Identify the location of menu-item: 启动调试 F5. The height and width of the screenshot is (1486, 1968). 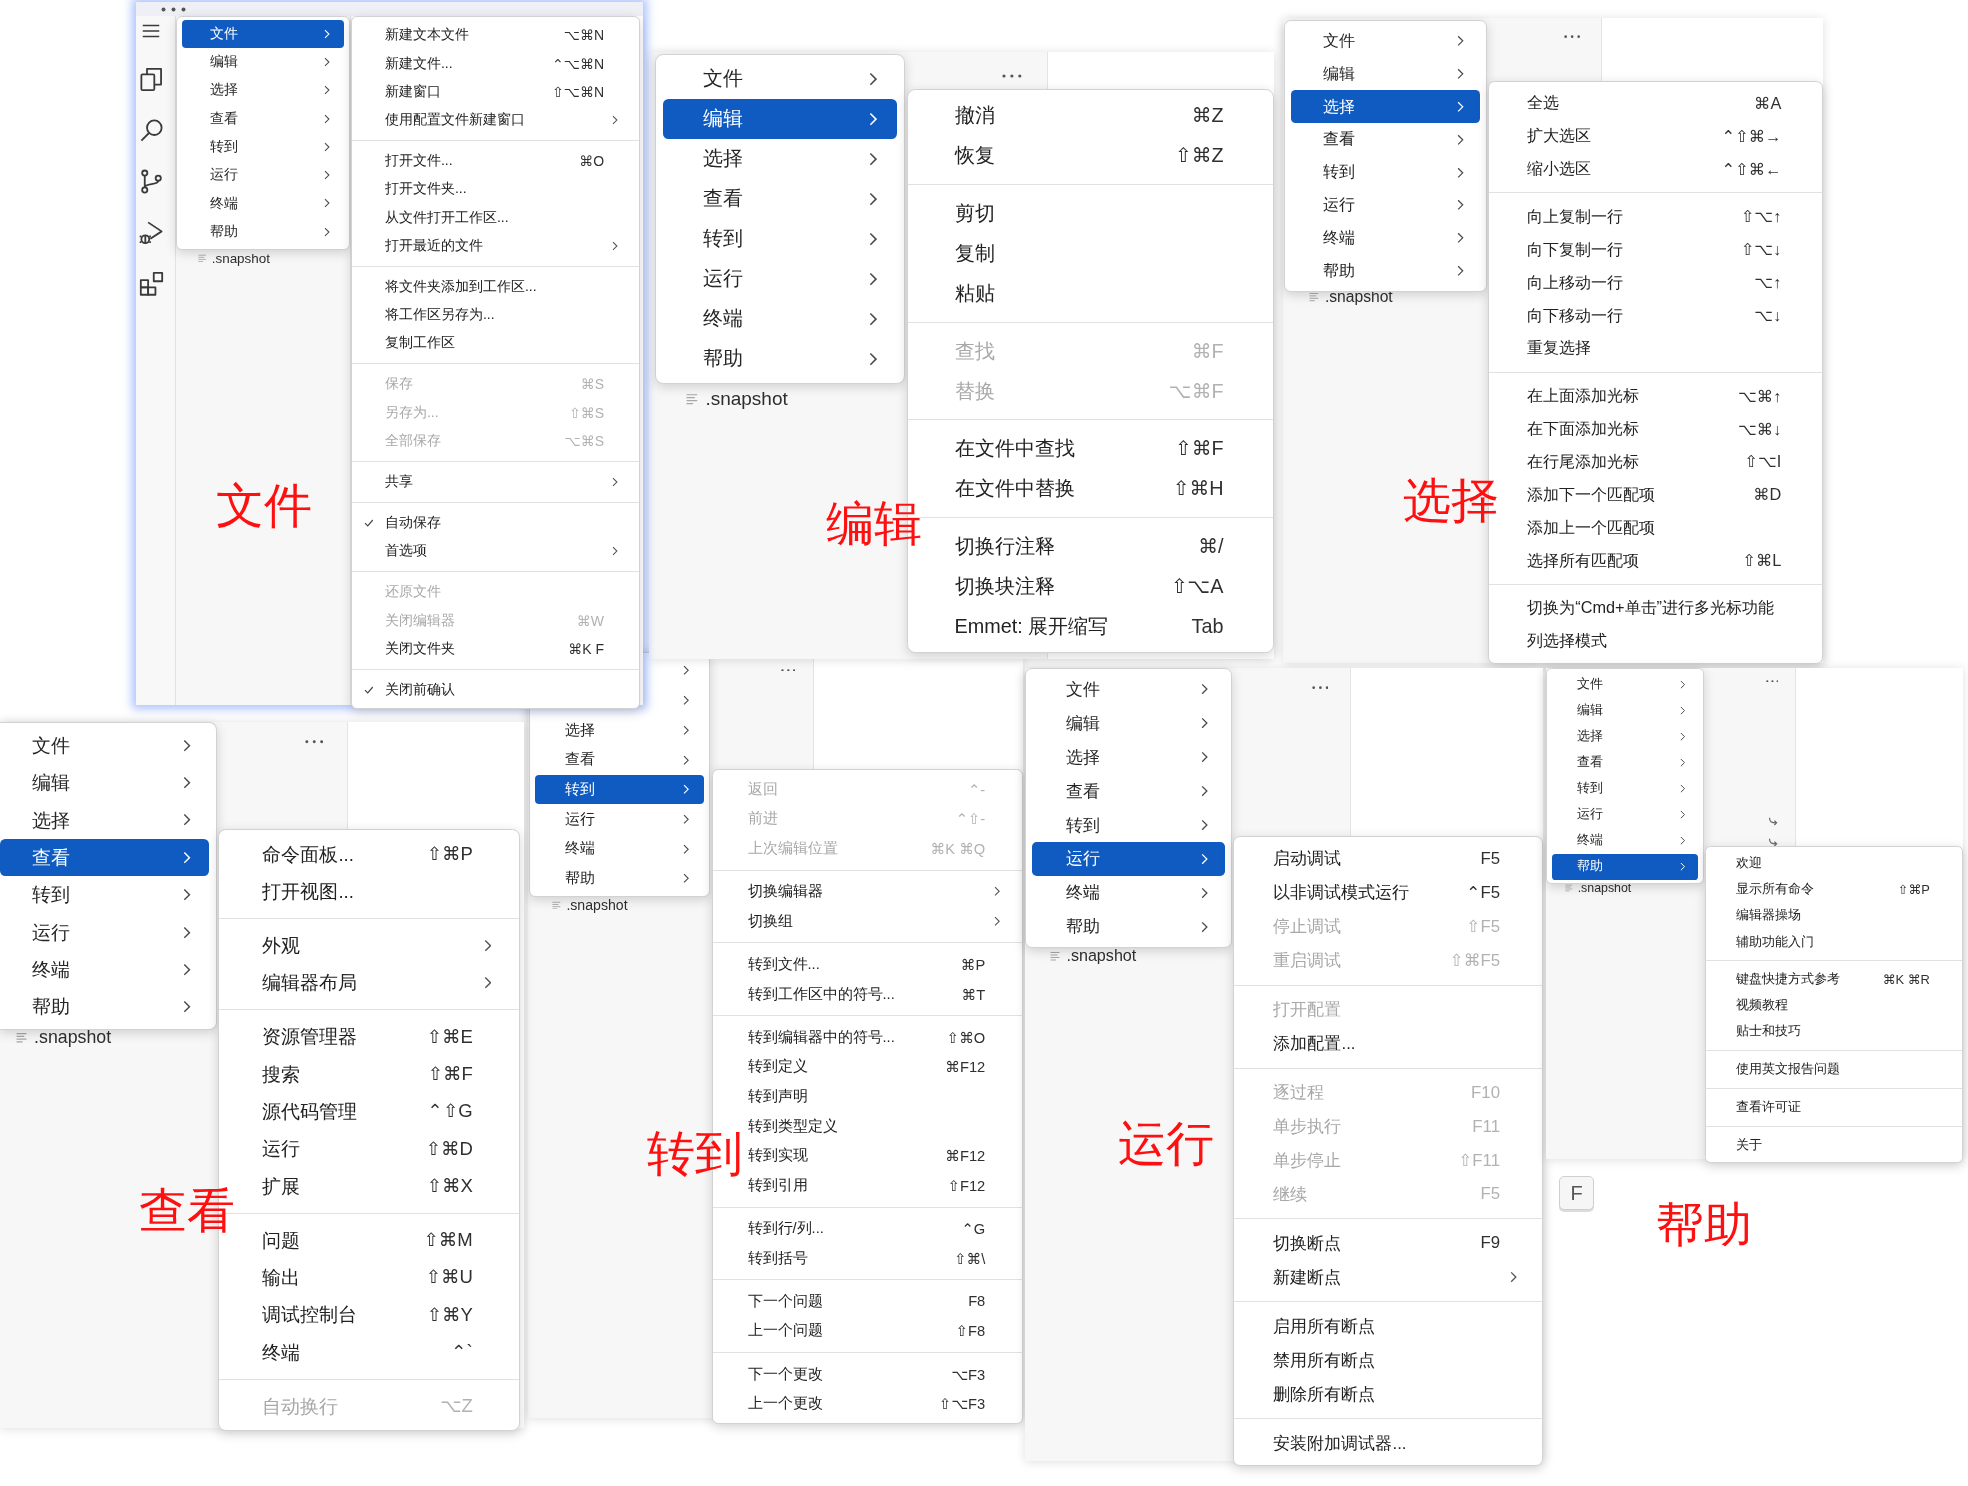
(1388, 859).